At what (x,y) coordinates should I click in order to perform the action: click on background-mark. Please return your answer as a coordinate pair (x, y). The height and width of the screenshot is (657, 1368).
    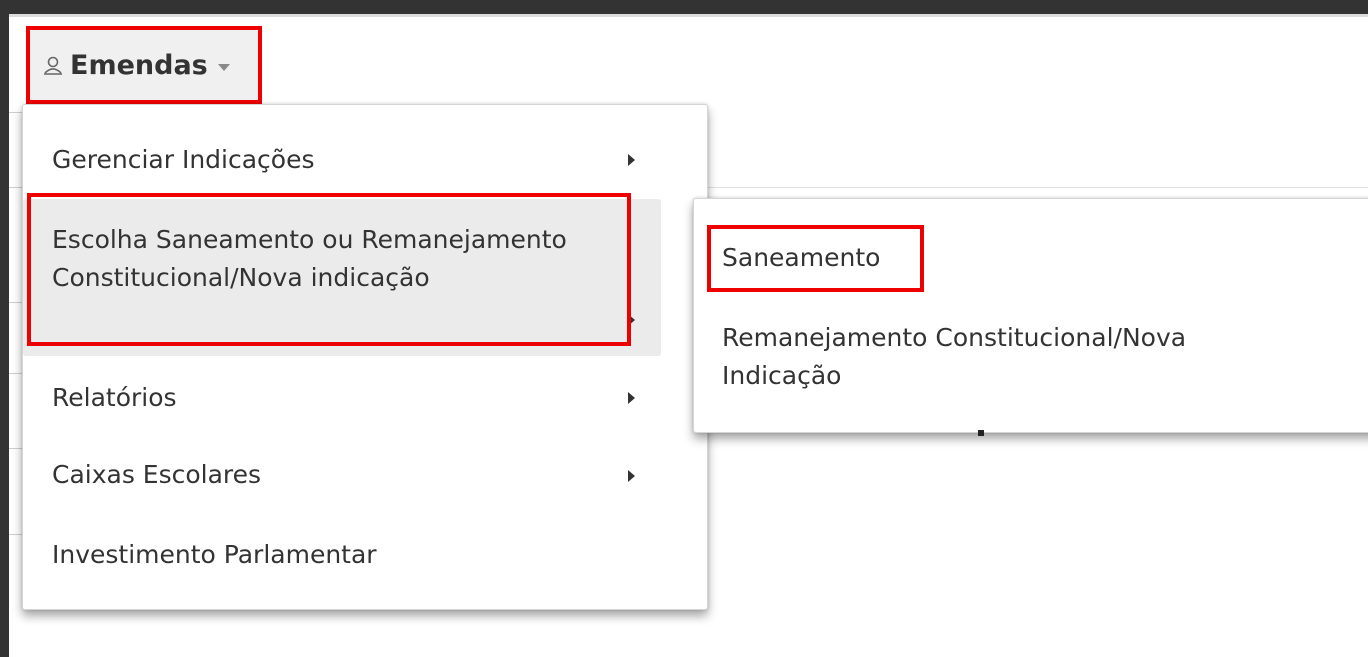
    Looking at the image, I should click on (981, 433).